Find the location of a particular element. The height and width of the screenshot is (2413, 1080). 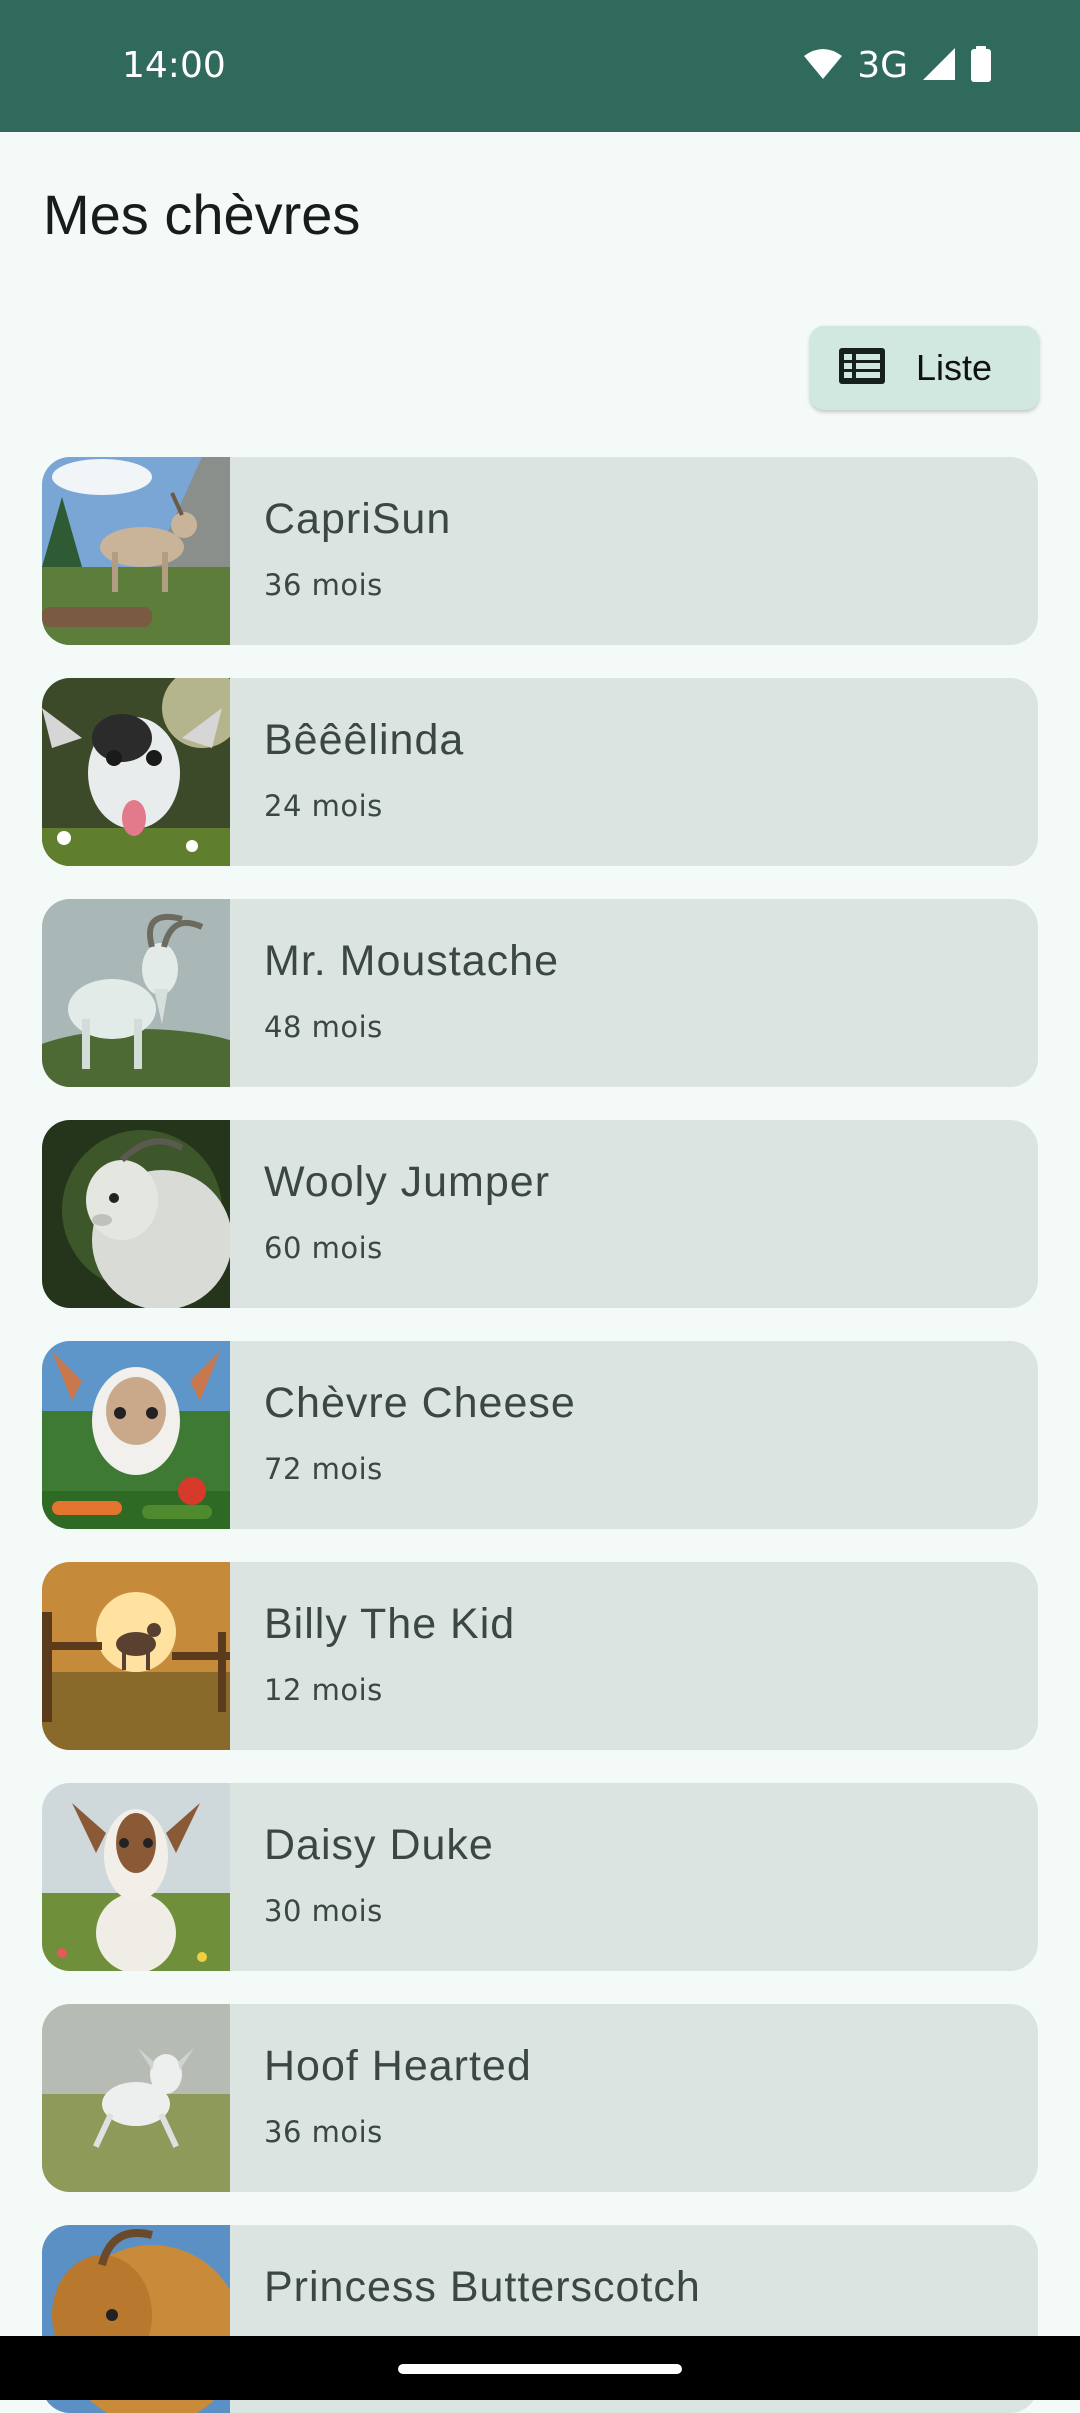

goat-age: 30 mois is located at coordinates (323, 1911).